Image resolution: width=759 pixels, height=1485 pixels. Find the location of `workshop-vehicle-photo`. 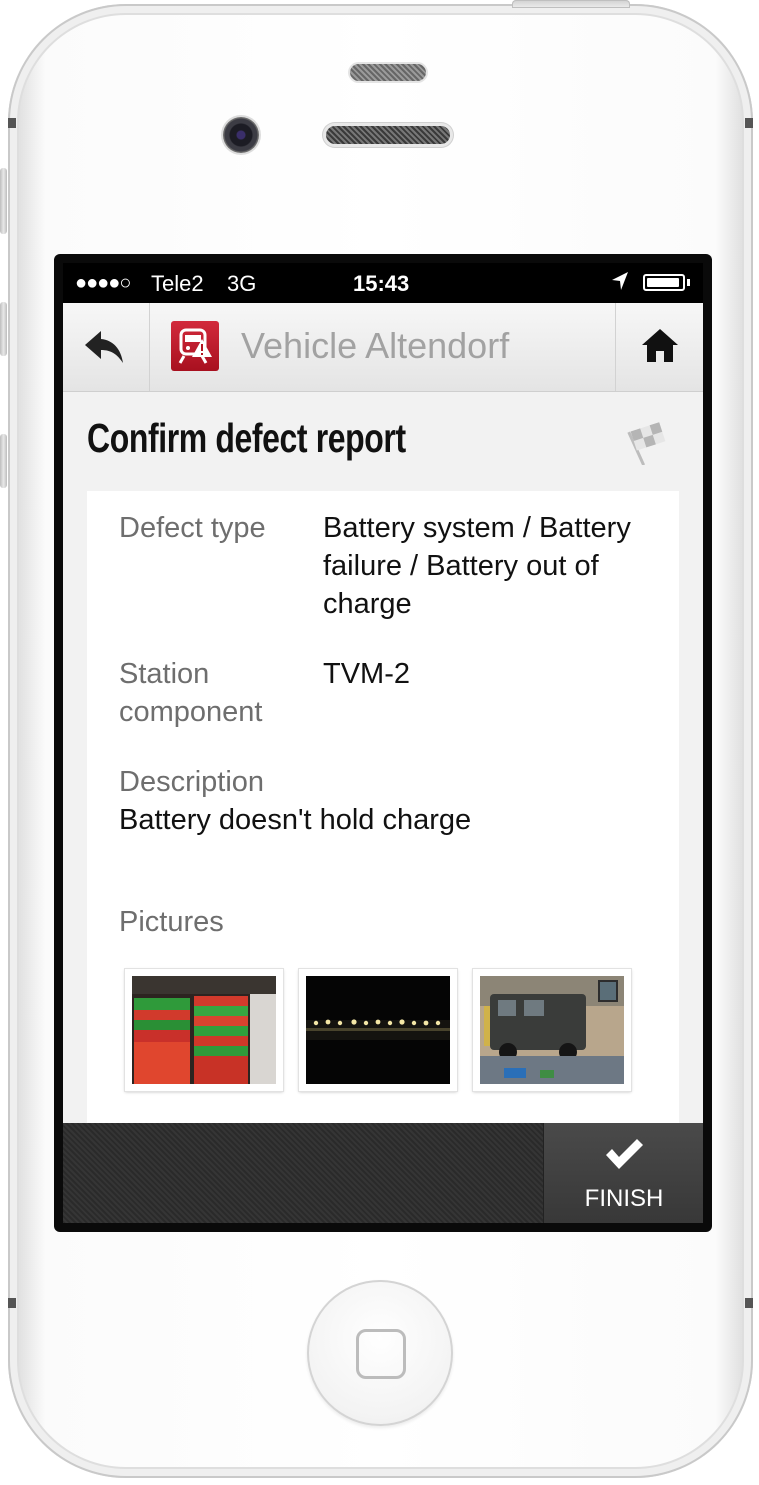

workshop-vehicle-photo is located at coordinates (552, 1030).